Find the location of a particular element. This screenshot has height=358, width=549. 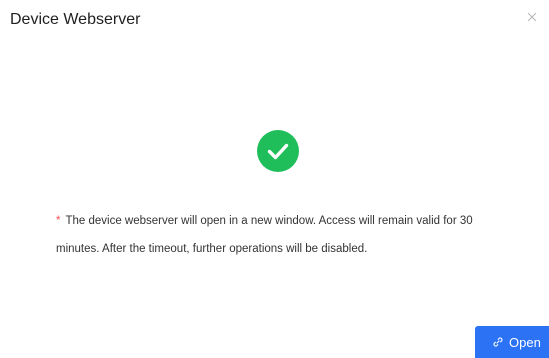

close-icon is located at coordinates (532, 17).